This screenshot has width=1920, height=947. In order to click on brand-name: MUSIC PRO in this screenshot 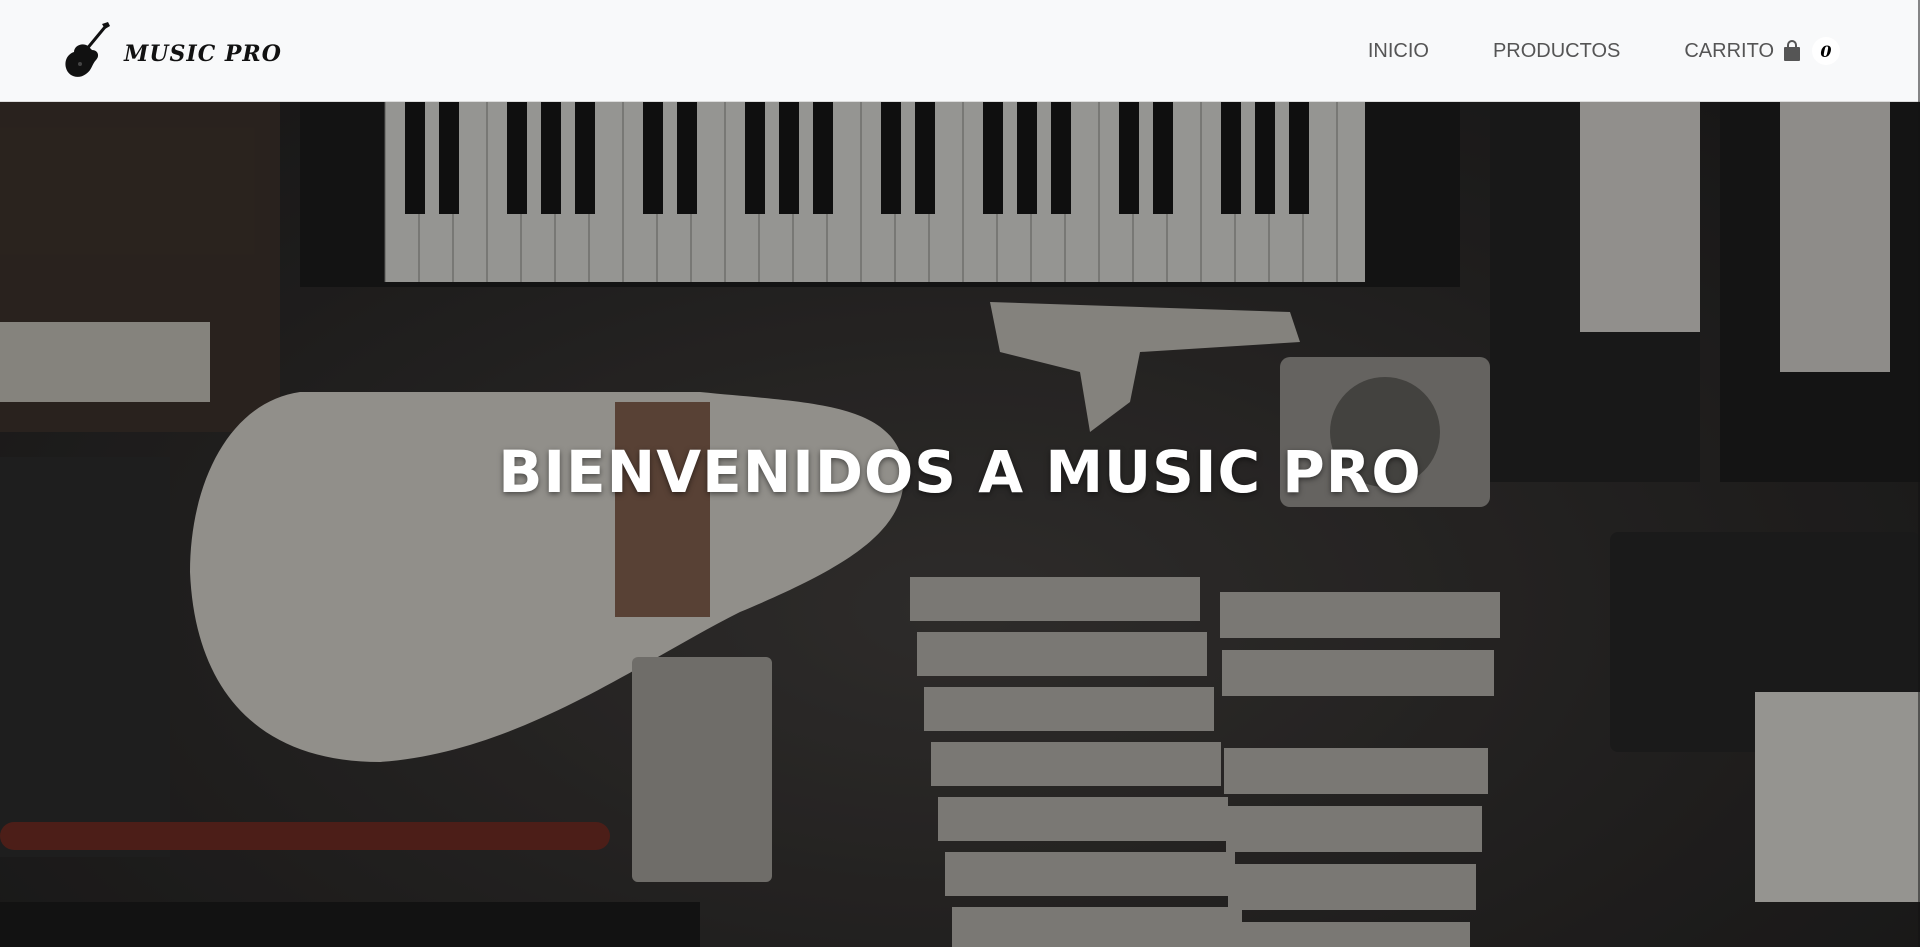, I will do `click(203, 53)`.